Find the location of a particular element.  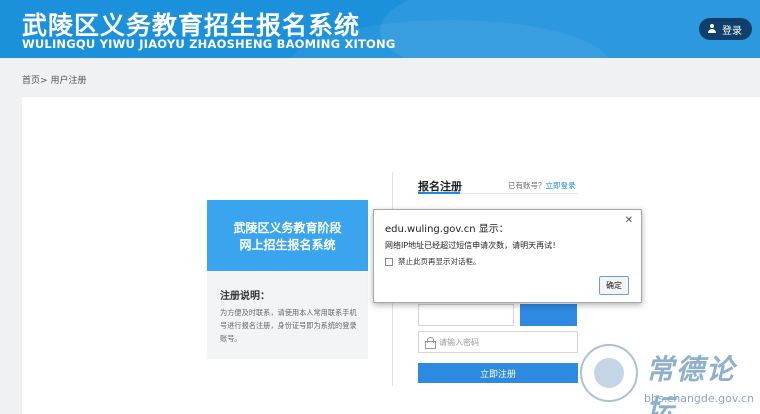

get-sms-code-button is located at coordinates (548, 315).